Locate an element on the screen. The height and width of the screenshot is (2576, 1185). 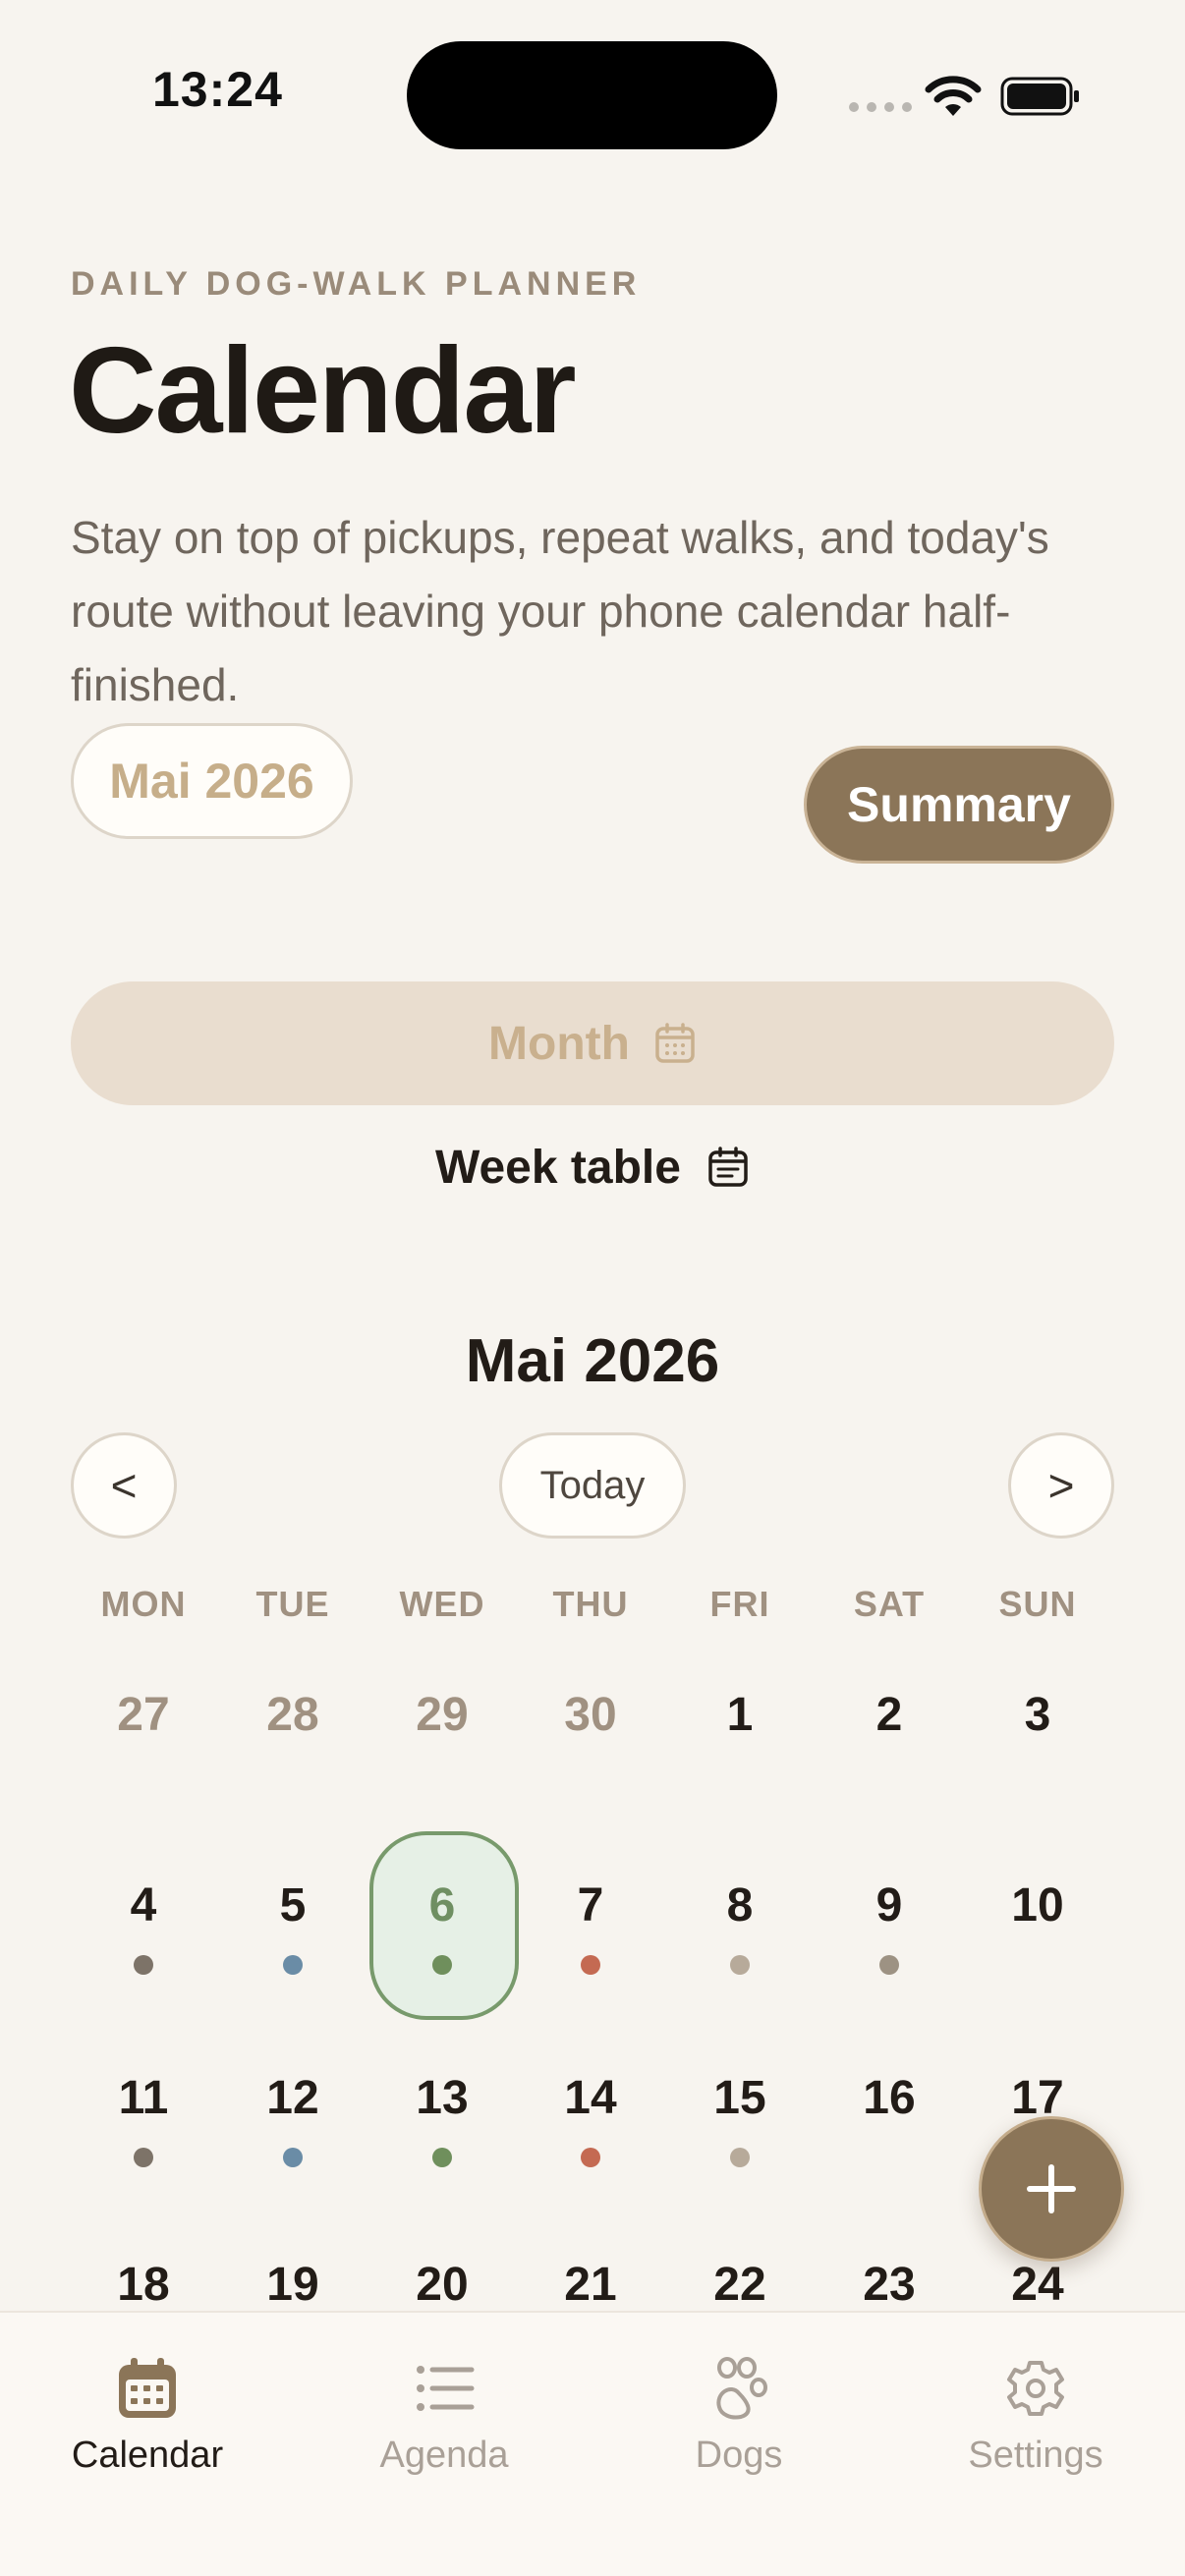
calendar-day: 24 is located at coordinates (1038, 2285).